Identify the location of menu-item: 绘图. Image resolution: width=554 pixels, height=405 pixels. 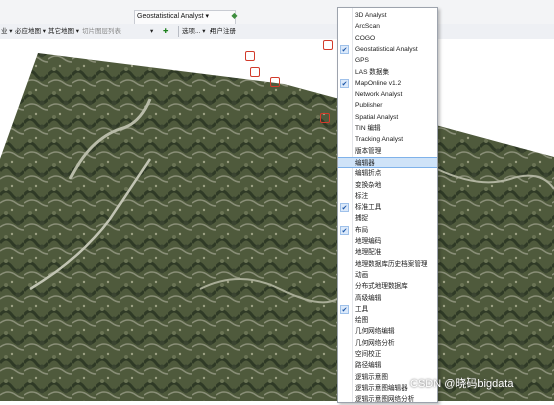
(387, 320).